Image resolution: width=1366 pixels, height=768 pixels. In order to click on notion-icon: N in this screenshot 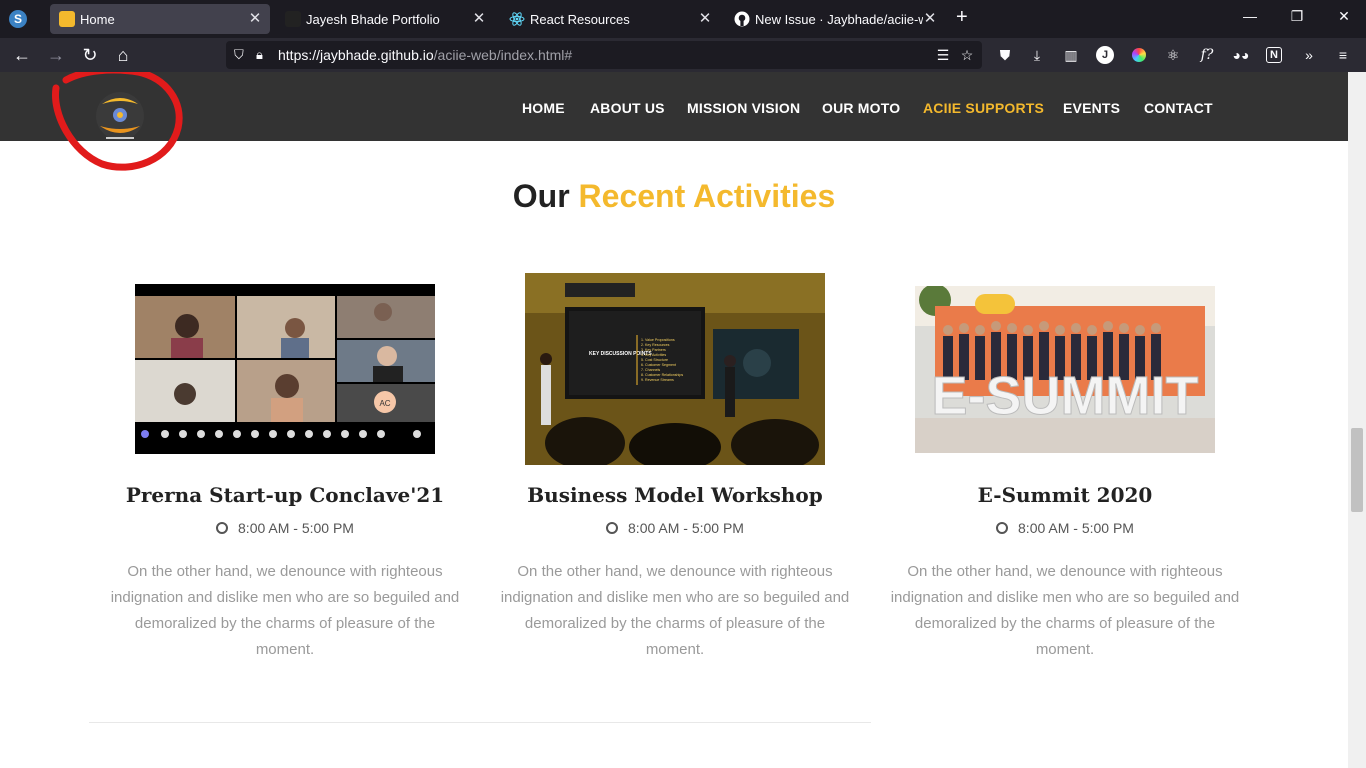, I will do `click(1274, 55)`.